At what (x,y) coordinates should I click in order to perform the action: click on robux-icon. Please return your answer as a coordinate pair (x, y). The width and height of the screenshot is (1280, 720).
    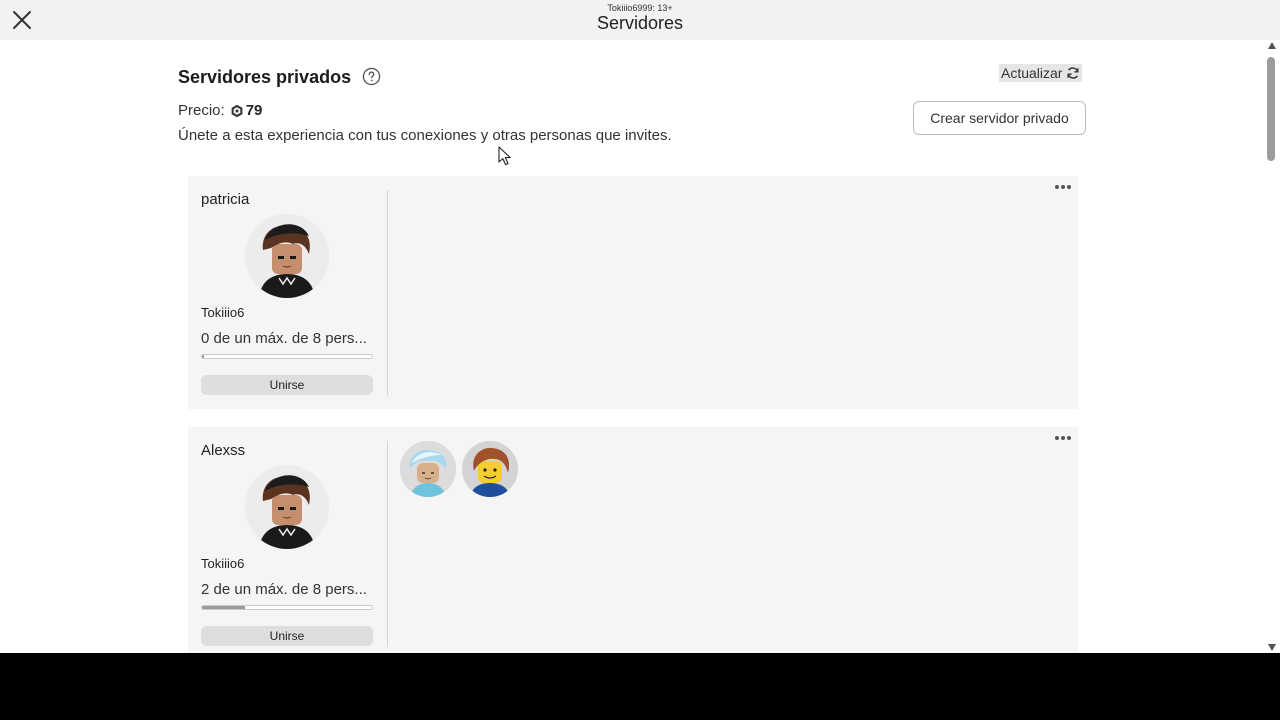
    Looking at the image, I should click on (237, 110).